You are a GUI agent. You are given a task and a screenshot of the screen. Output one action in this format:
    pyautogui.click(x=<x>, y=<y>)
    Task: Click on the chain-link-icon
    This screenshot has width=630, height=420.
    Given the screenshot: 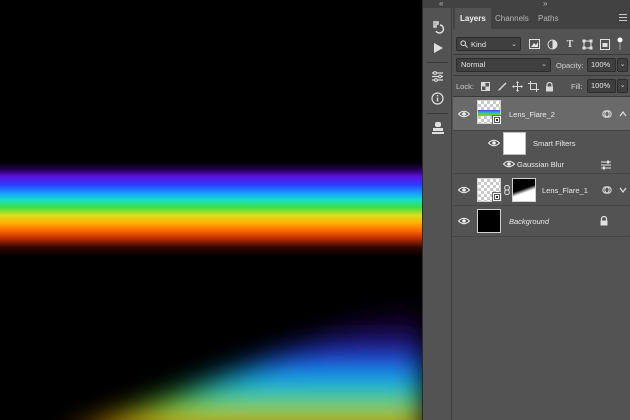 What is the action you would take?
    pyautogui.click(x=507, y=190)
    